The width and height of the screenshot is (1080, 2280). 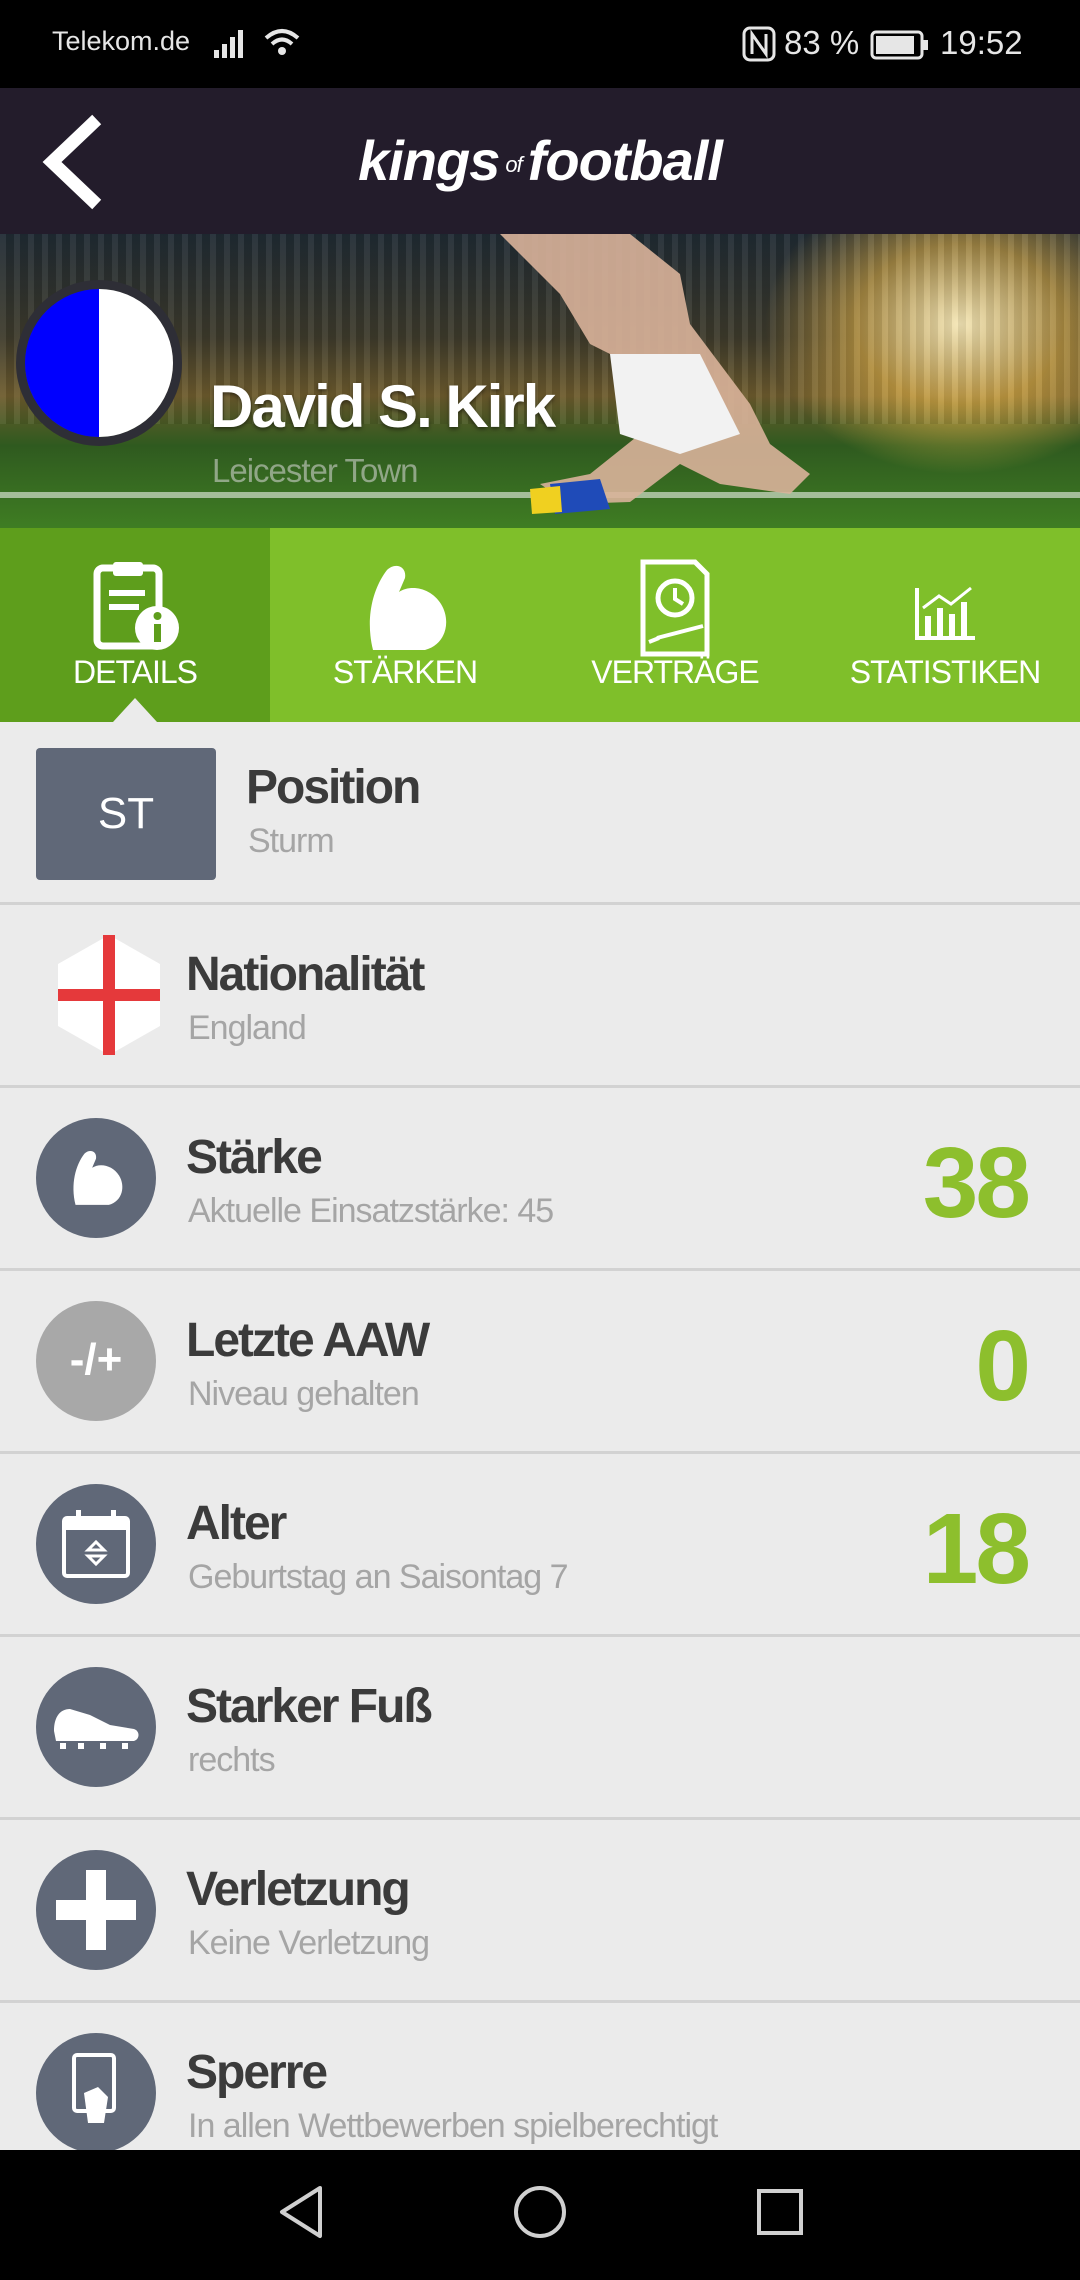 What do you see at coordinates (257, 2072) in the screenshot?
I see `row-title: Sperre` at bounding box center [257, 2072].